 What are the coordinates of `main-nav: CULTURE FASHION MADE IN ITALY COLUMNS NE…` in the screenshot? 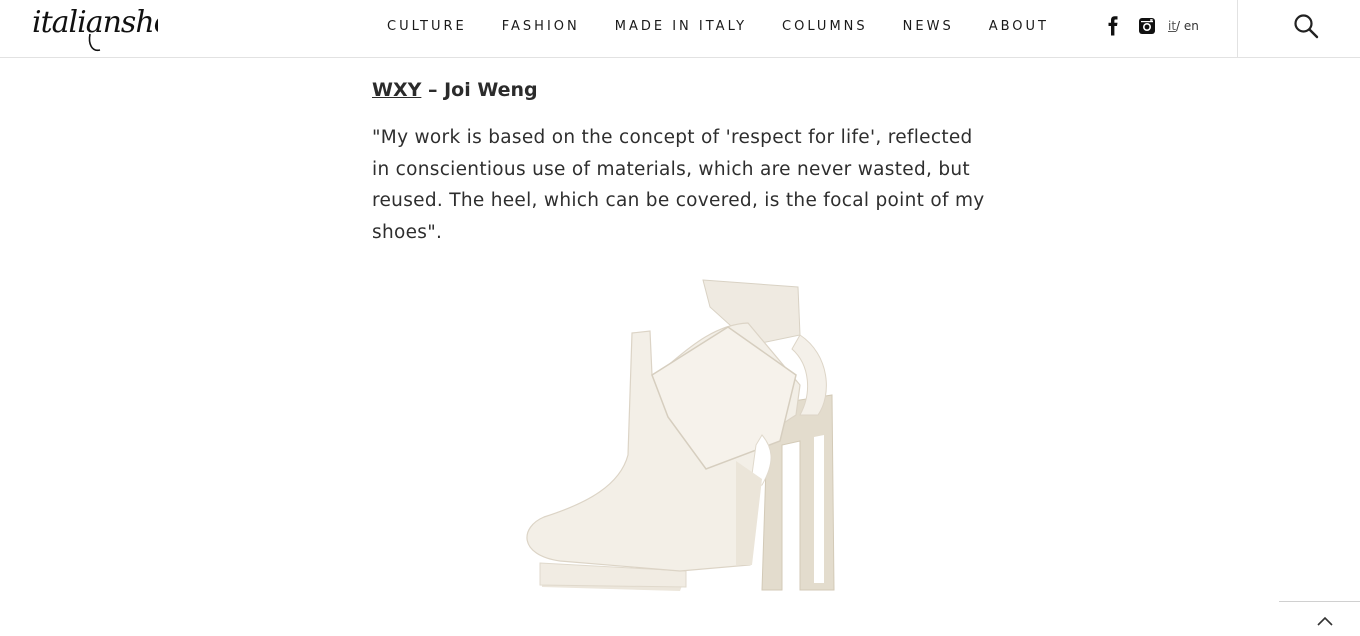 It's located at (735, 27).